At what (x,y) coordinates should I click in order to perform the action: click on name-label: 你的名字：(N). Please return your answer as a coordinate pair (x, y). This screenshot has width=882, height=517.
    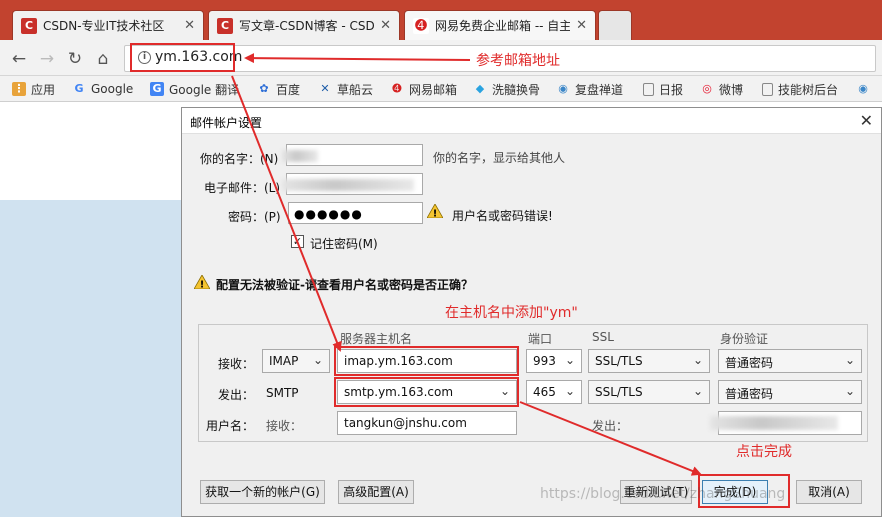
    Looking at the image, I should click on (239, 159).